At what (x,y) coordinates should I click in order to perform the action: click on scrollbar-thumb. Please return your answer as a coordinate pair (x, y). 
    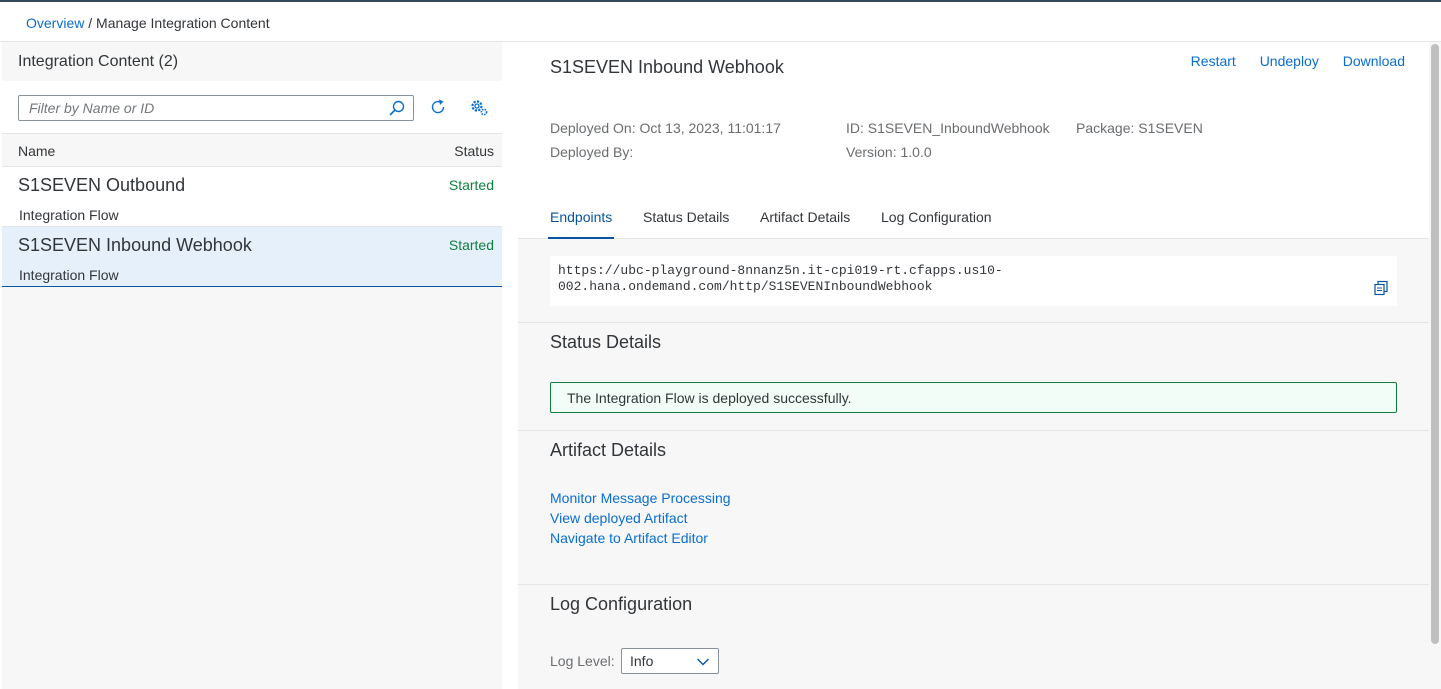
    Looking at the image, I should click on (1435, 344).